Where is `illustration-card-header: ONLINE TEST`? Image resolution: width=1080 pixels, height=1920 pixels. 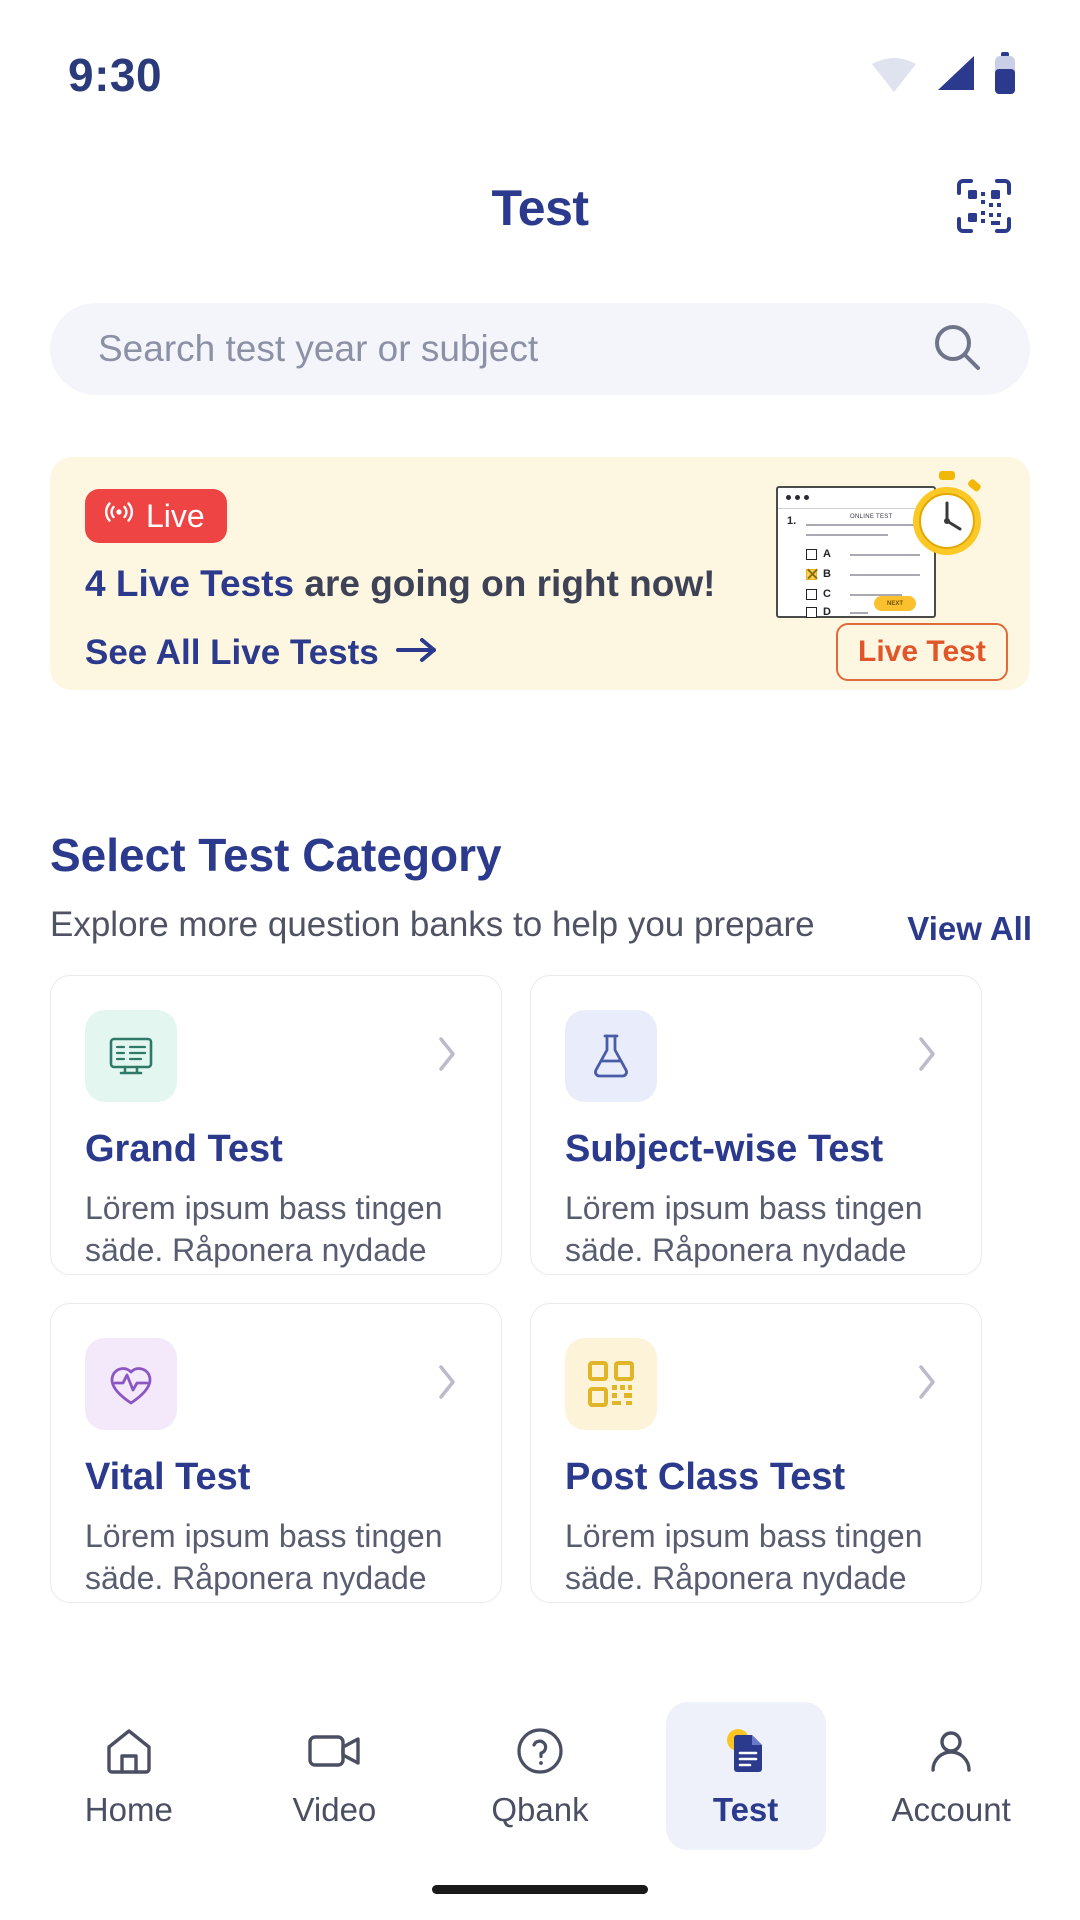
illustration-card-header: ONLINE TEST is located at coordinates (871, 517).